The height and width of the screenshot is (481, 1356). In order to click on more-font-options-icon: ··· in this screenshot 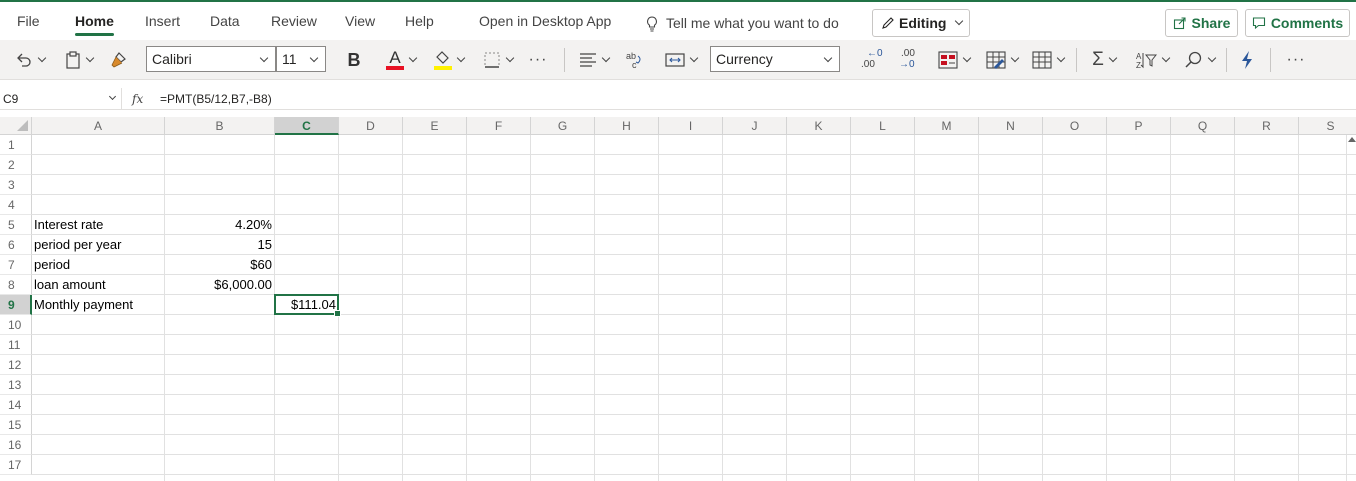, I will do `click(538, 60)`.